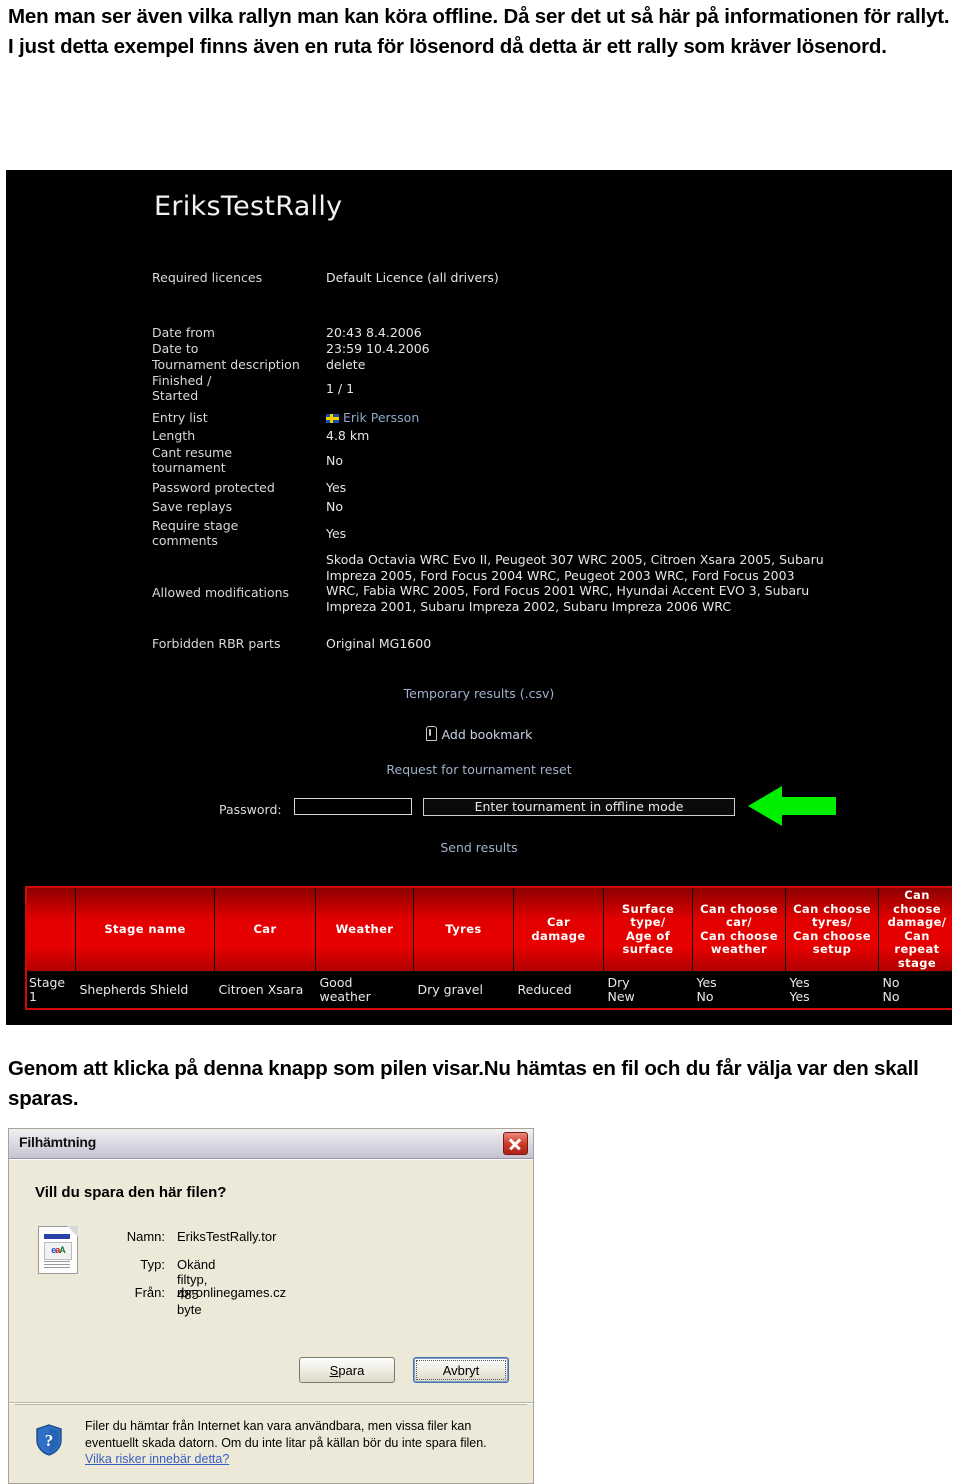  What do you see at coordinates (374, 332) in the screenshot?
I see `detail-value-date-from: 20:43 8.4.2006` at bounding box center [374, 332].